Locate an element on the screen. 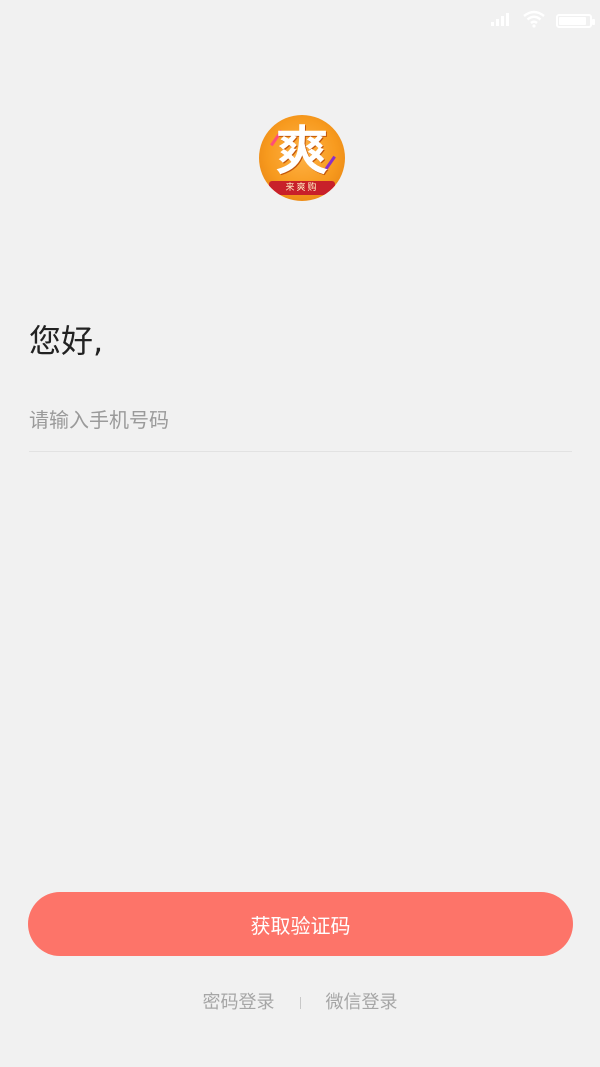 The width and height of the screenshot is (600, 1067). logo-character: 爽 is located at coordinates (301, 151).